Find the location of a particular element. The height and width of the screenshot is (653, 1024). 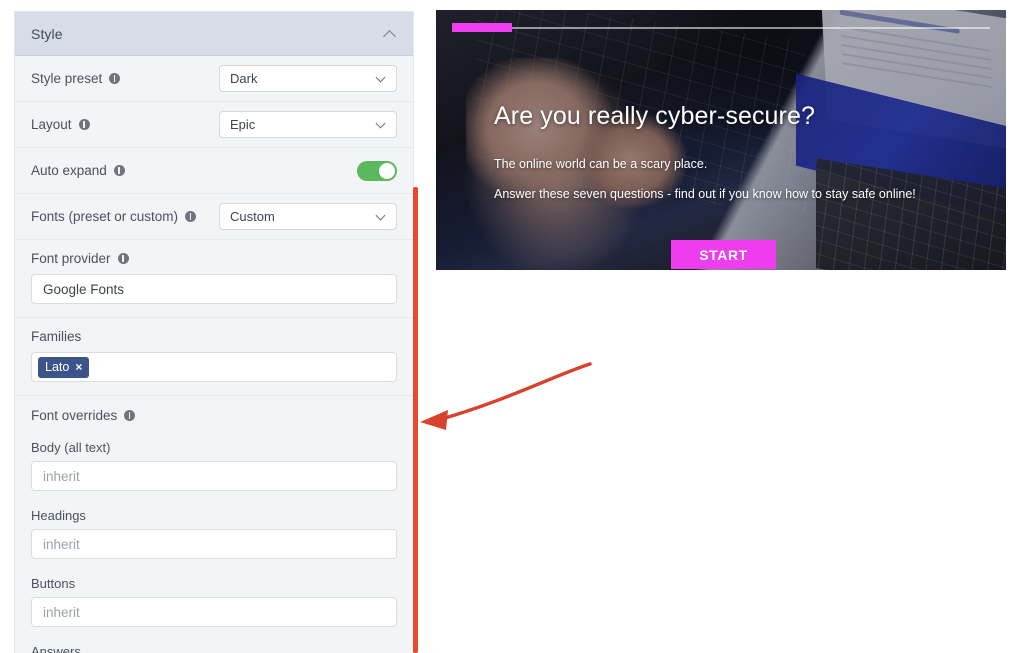

font-provider-select: Google Fonts is located at coordinates (214, 289).